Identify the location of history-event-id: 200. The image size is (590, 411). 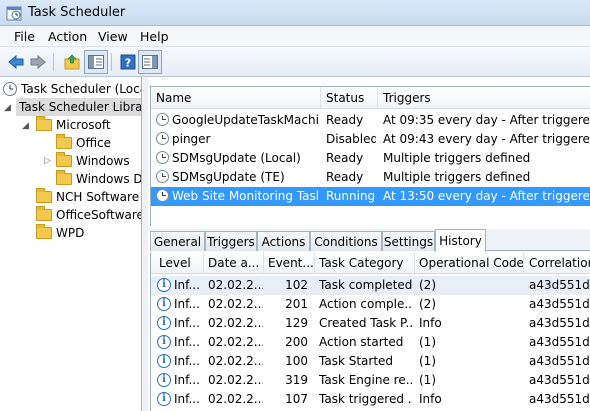
(296, 342).